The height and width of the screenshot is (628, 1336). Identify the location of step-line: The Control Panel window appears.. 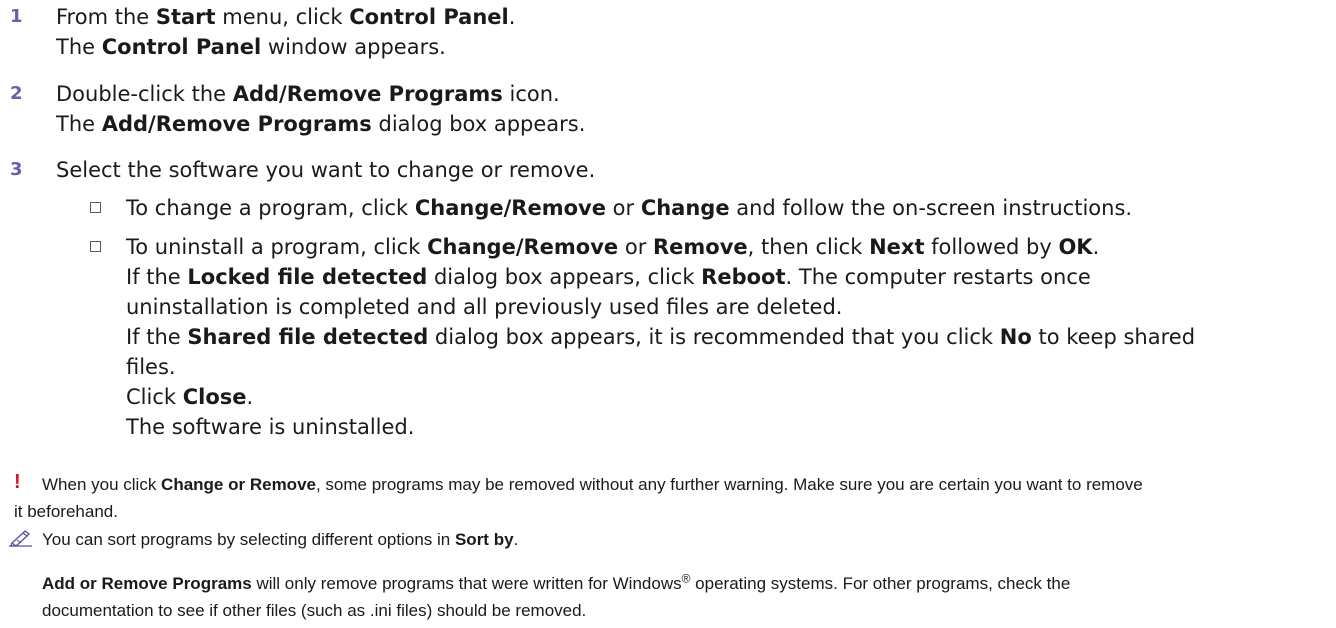
(251, 47).